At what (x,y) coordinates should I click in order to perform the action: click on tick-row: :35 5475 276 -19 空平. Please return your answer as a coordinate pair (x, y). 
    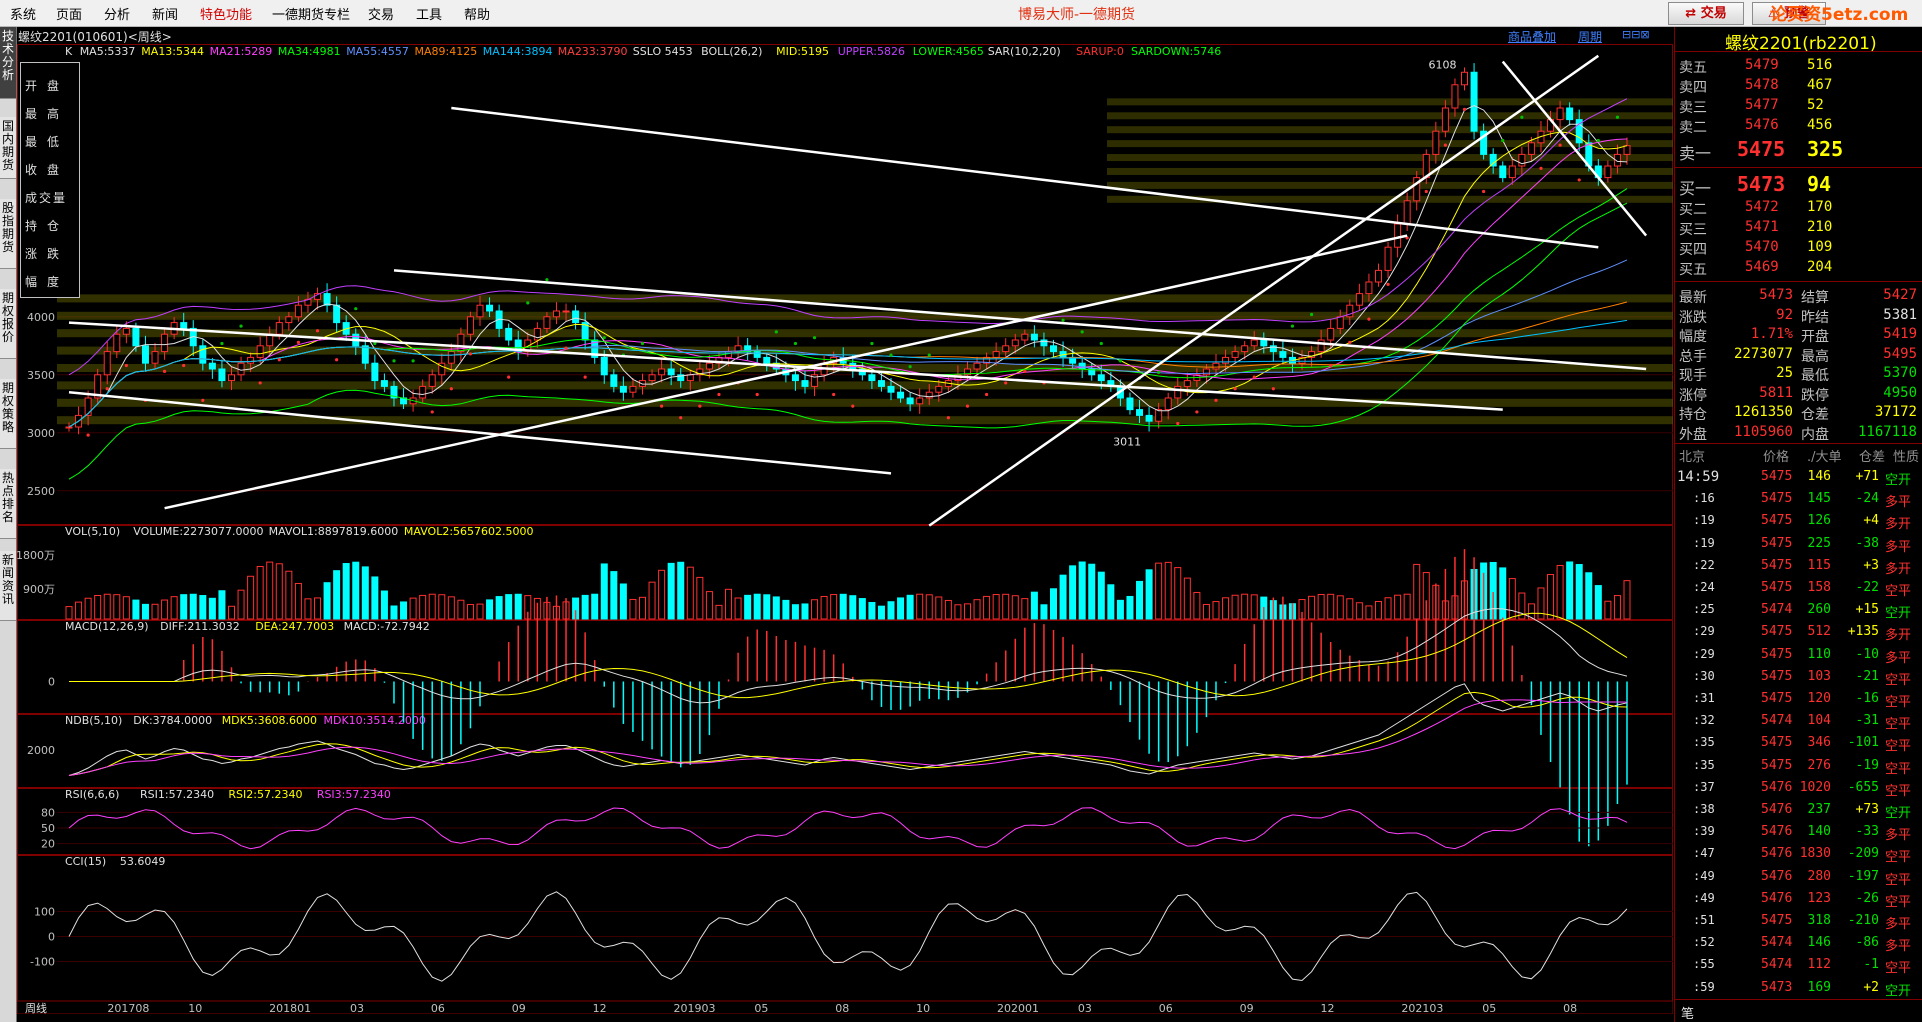
    Looking at the image, I should click on (1798, 767).